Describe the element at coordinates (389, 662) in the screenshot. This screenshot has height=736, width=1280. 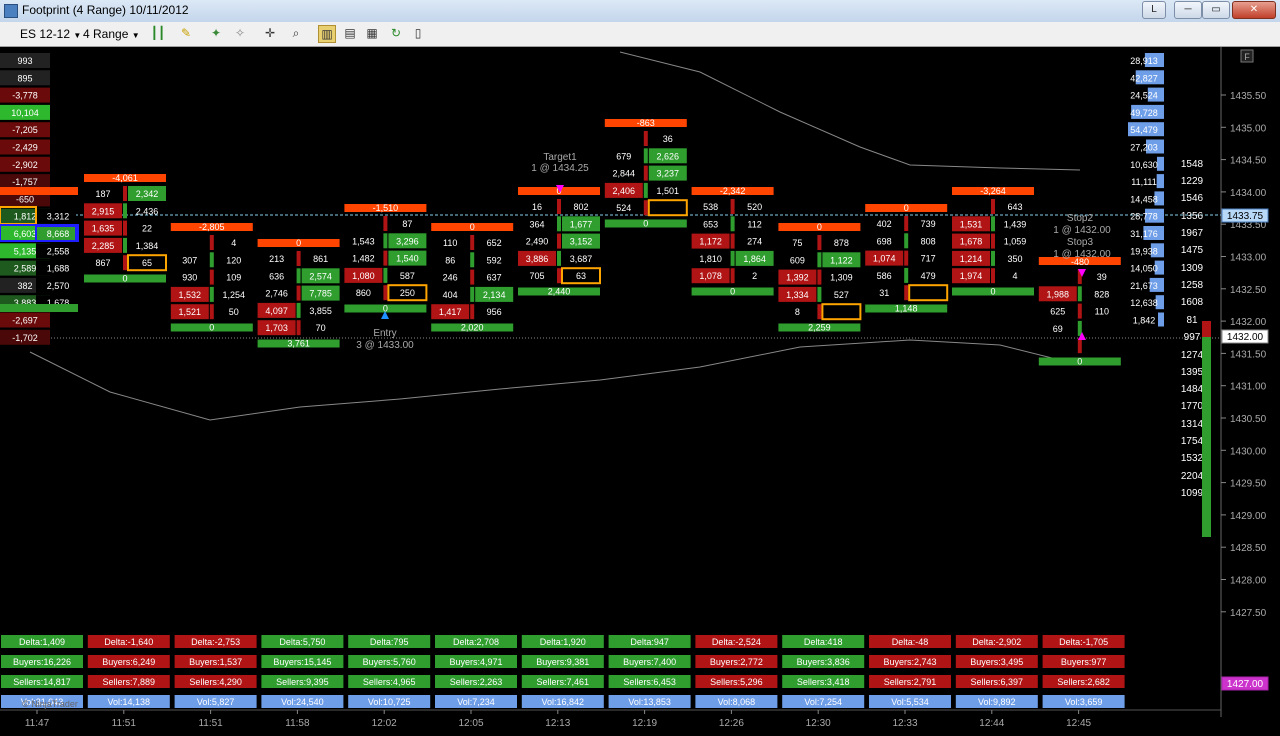
I see `summary-buyers-value: Buyers:5,760` at that location.